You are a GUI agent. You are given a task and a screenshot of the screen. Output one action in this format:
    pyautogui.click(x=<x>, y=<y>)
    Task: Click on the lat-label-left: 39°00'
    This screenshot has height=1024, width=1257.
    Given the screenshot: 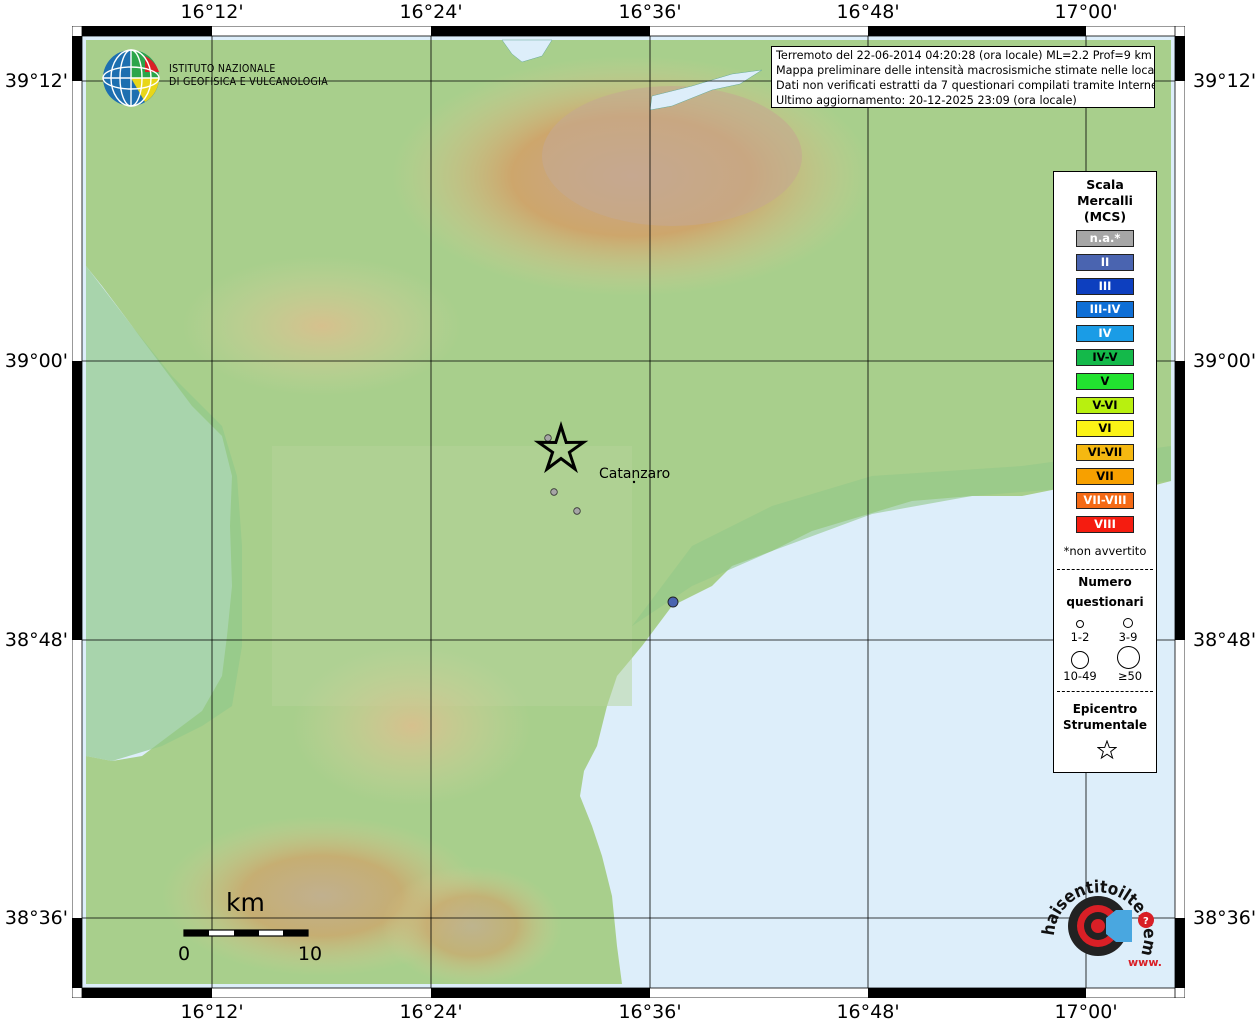 What is the action you would take?
    pyautogui.click(x=36, y=361)
    